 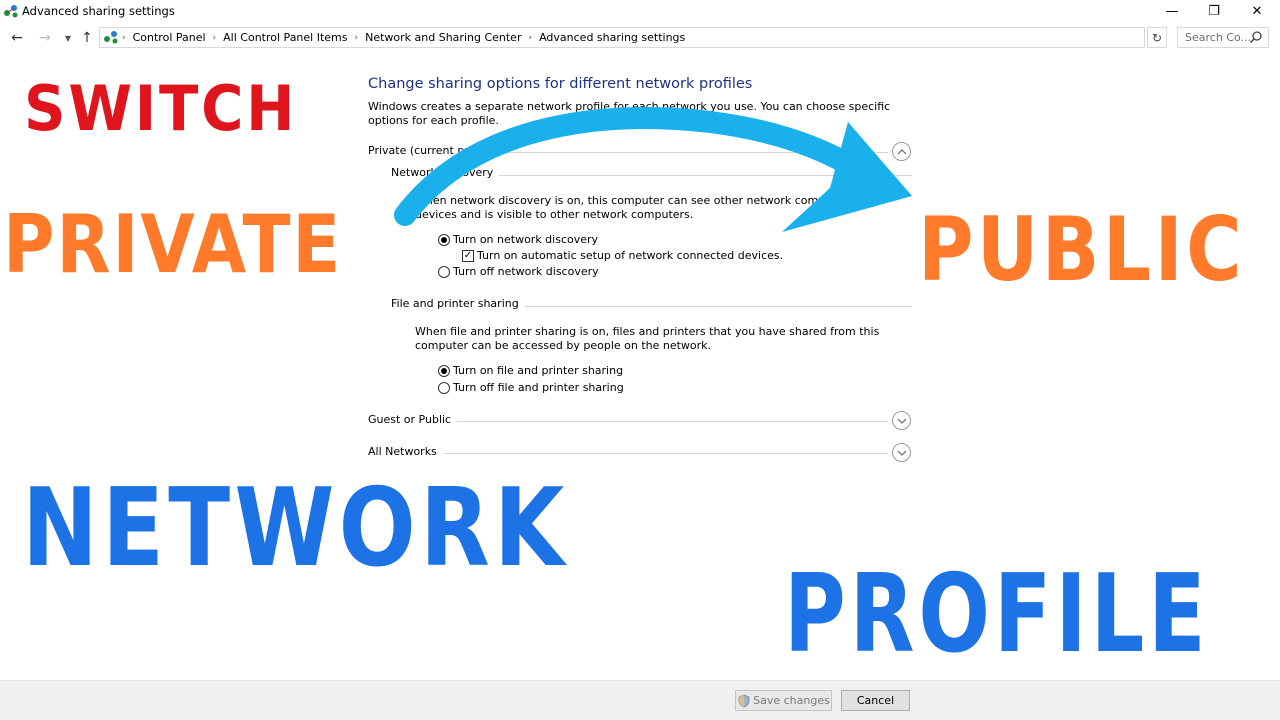 What do you see at coordinates (744, 700) in the screenshot?
I see `shield-icon` at bounding box center [744, 700].